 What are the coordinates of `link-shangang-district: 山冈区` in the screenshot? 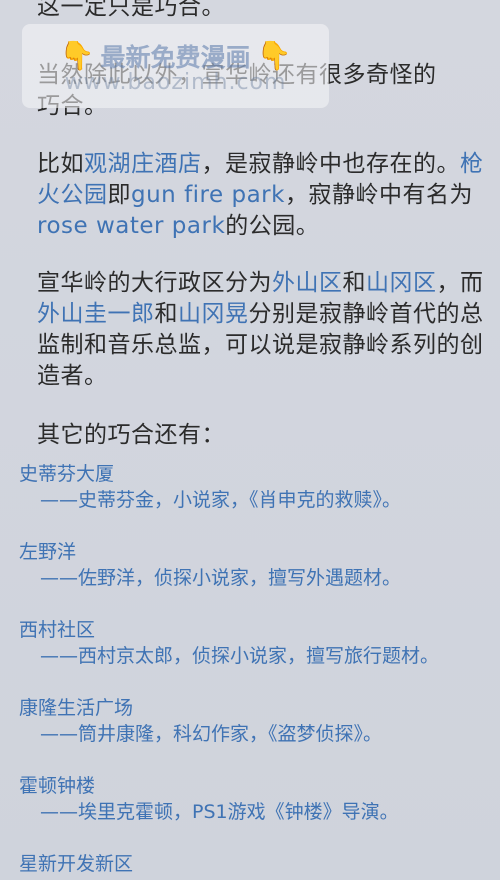 It's located at (401, 283).